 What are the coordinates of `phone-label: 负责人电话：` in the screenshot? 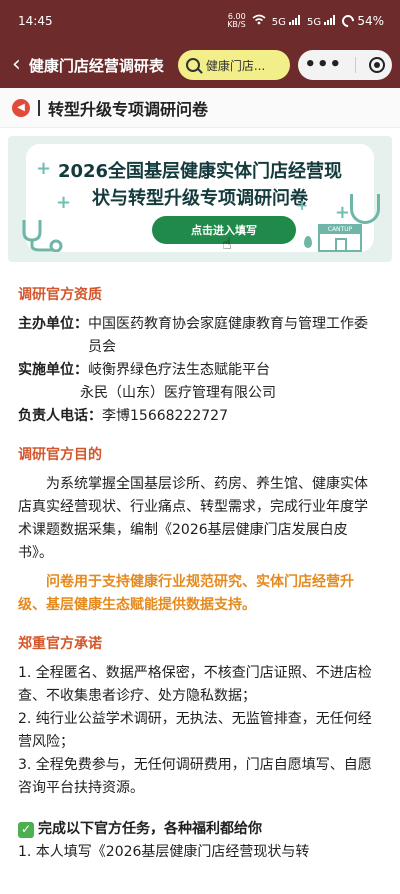 It's located at (60, 416).